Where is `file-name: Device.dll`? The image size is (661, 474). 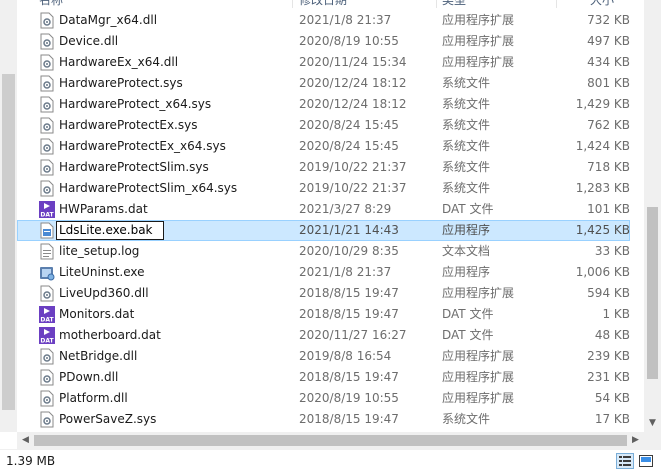
file-name: Device.dll is located at coordinates (89, 41).